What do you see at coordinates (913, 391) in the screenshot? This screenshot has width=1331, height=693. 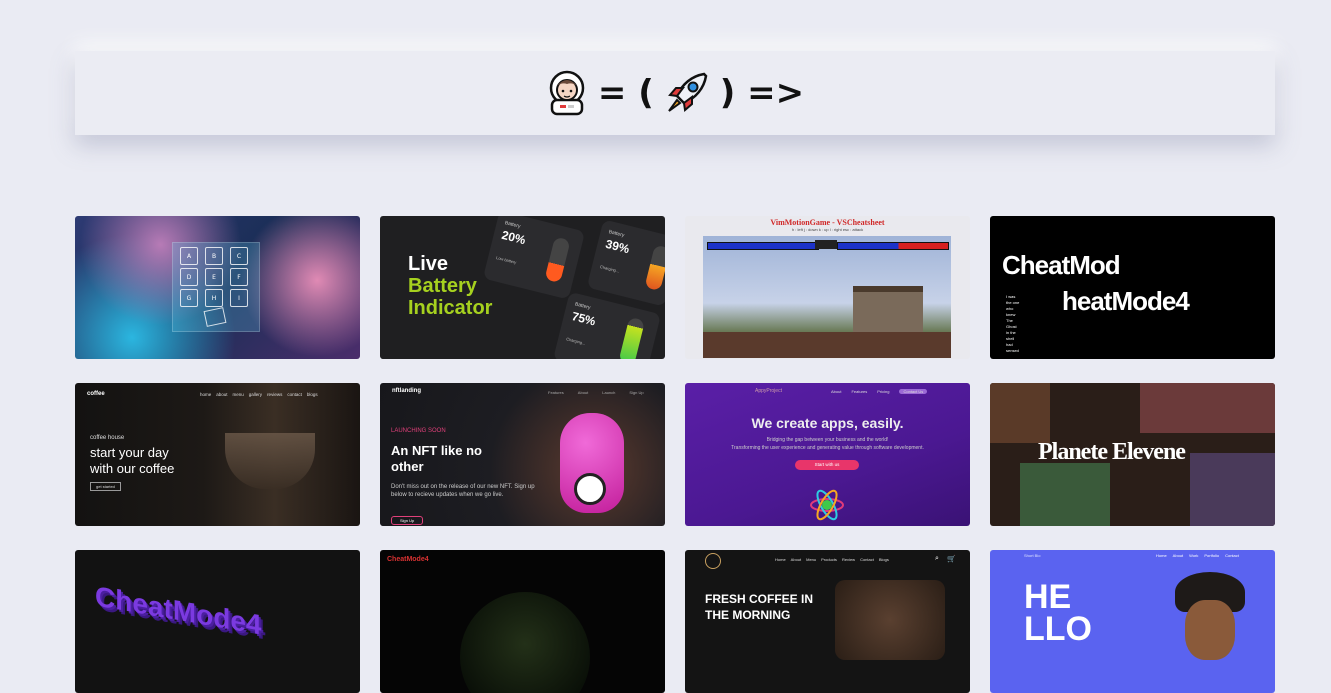 I see `nav-cta: Contact Us` at bounding box center [913, 391].